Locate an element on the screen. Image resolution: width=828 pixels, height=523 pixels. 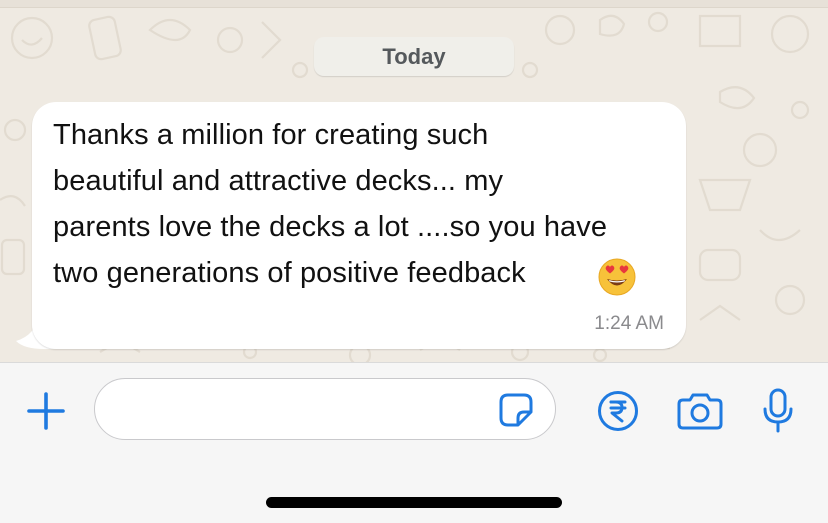
message-input is located at coordinates (307, 410).